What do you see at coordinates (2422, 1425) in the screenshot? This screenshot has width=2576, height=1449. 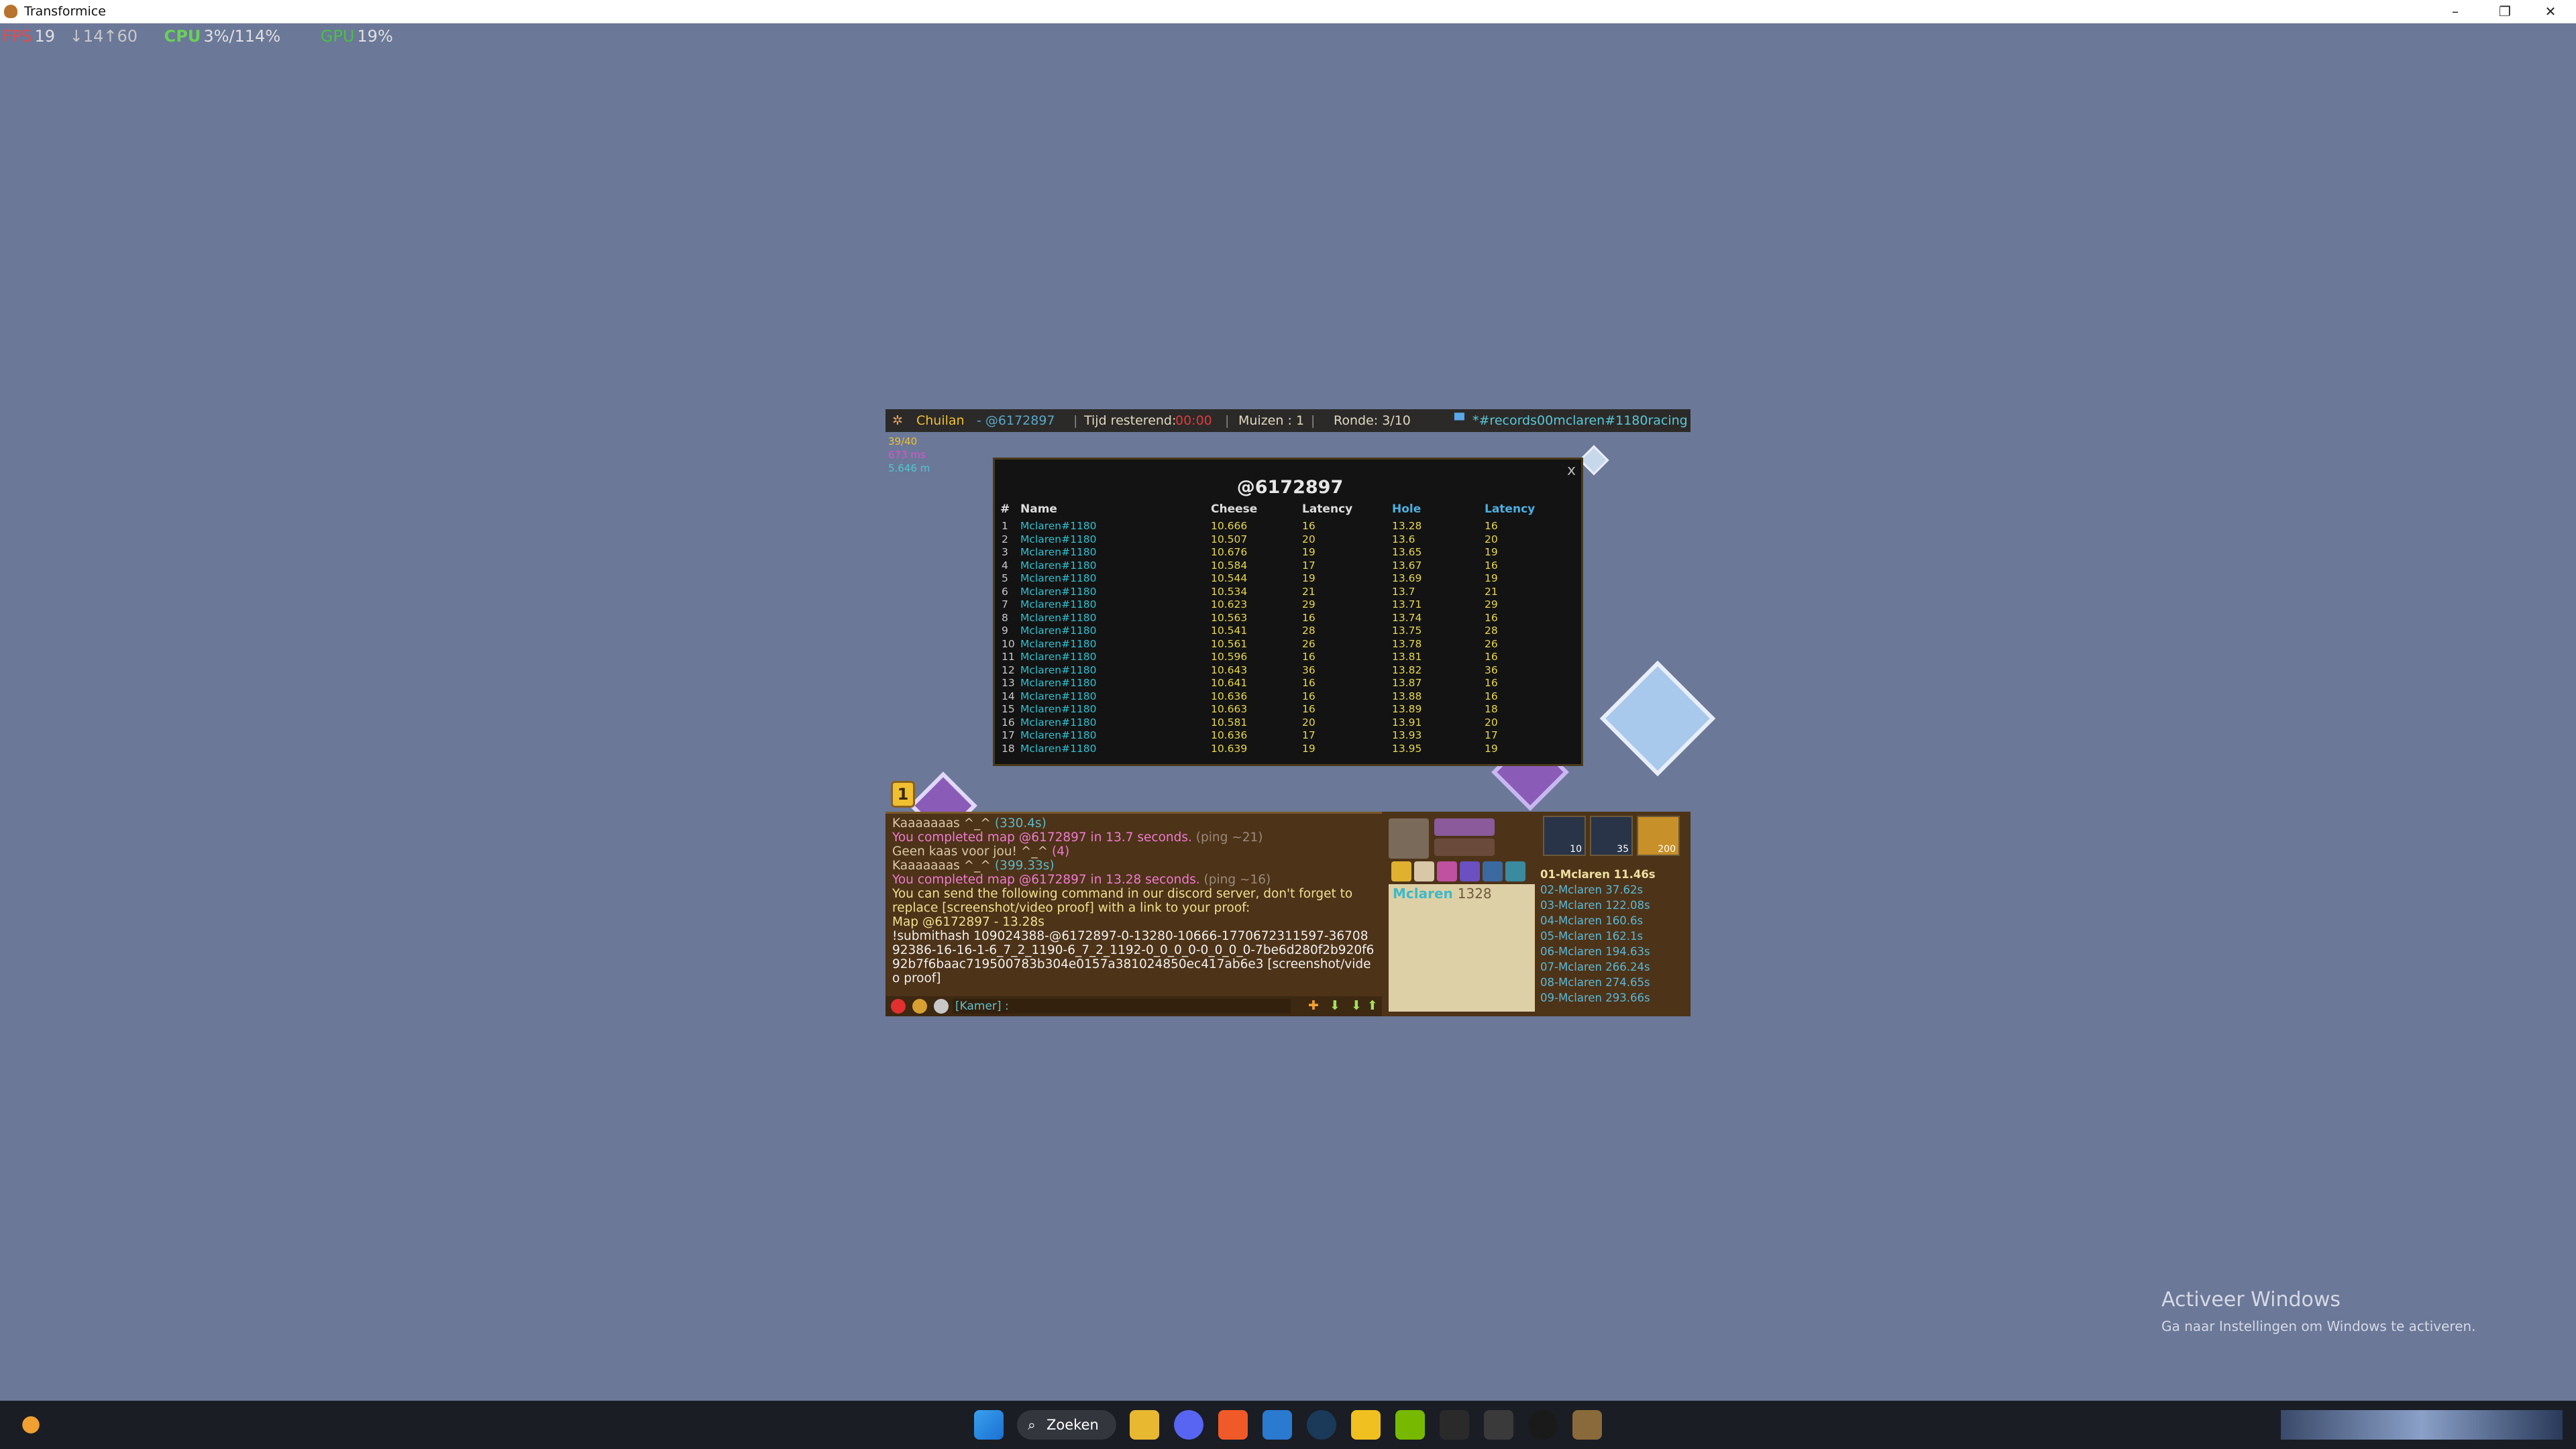 I see `system-tray` at bounding box center [2422, 1425].